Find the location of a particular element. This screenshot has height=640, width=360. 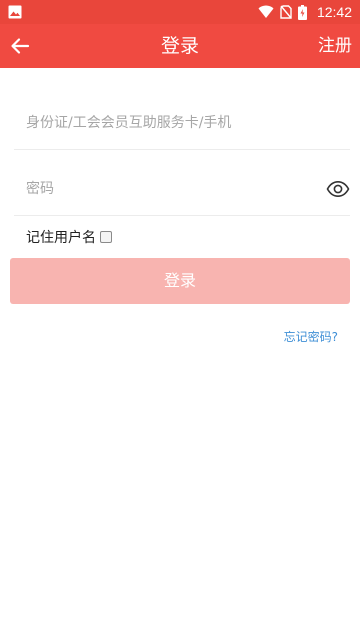

password-field-row is located at coordinates (182, 189).